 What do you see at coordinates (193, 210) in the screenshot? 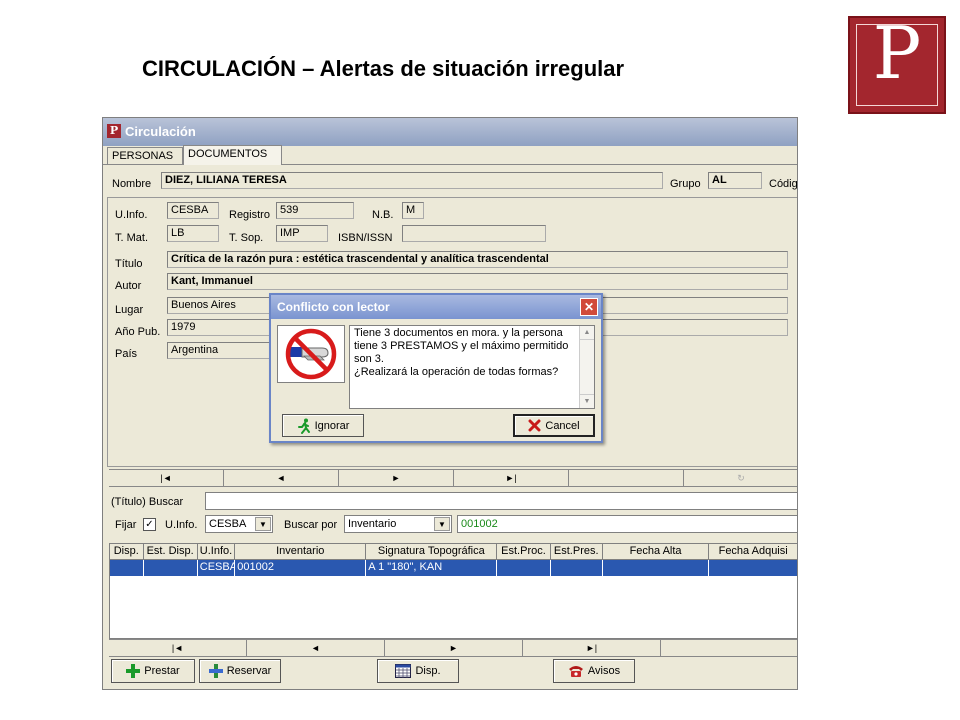
I see `uinfo-field: CESBA` at bounding box center [193, 210].